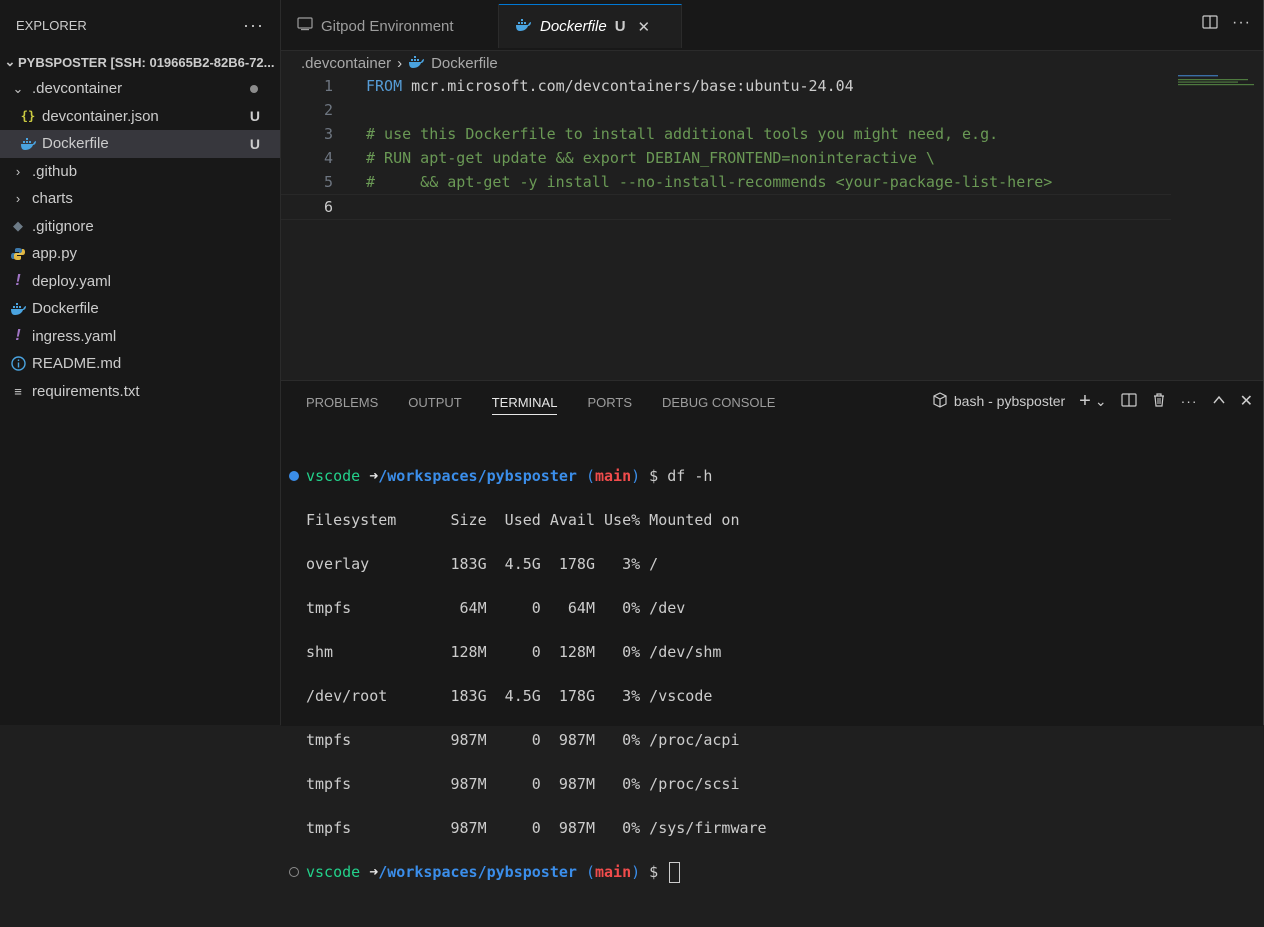 This screenshot has width=1264, height=927. Describe the element at coordinates (100, 116) in the screenshot. I see `tree-item-label: devcontainer.json` at that location.